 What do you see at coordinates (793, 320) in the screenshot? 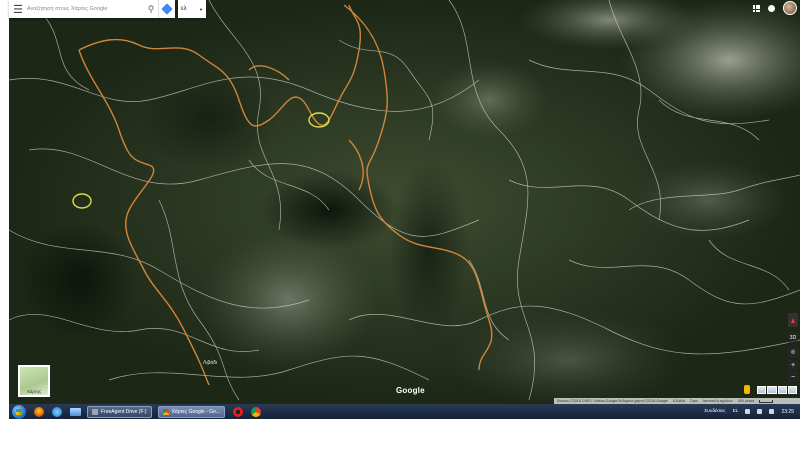
I see `compass-icon` at bounding box center [793, 320].